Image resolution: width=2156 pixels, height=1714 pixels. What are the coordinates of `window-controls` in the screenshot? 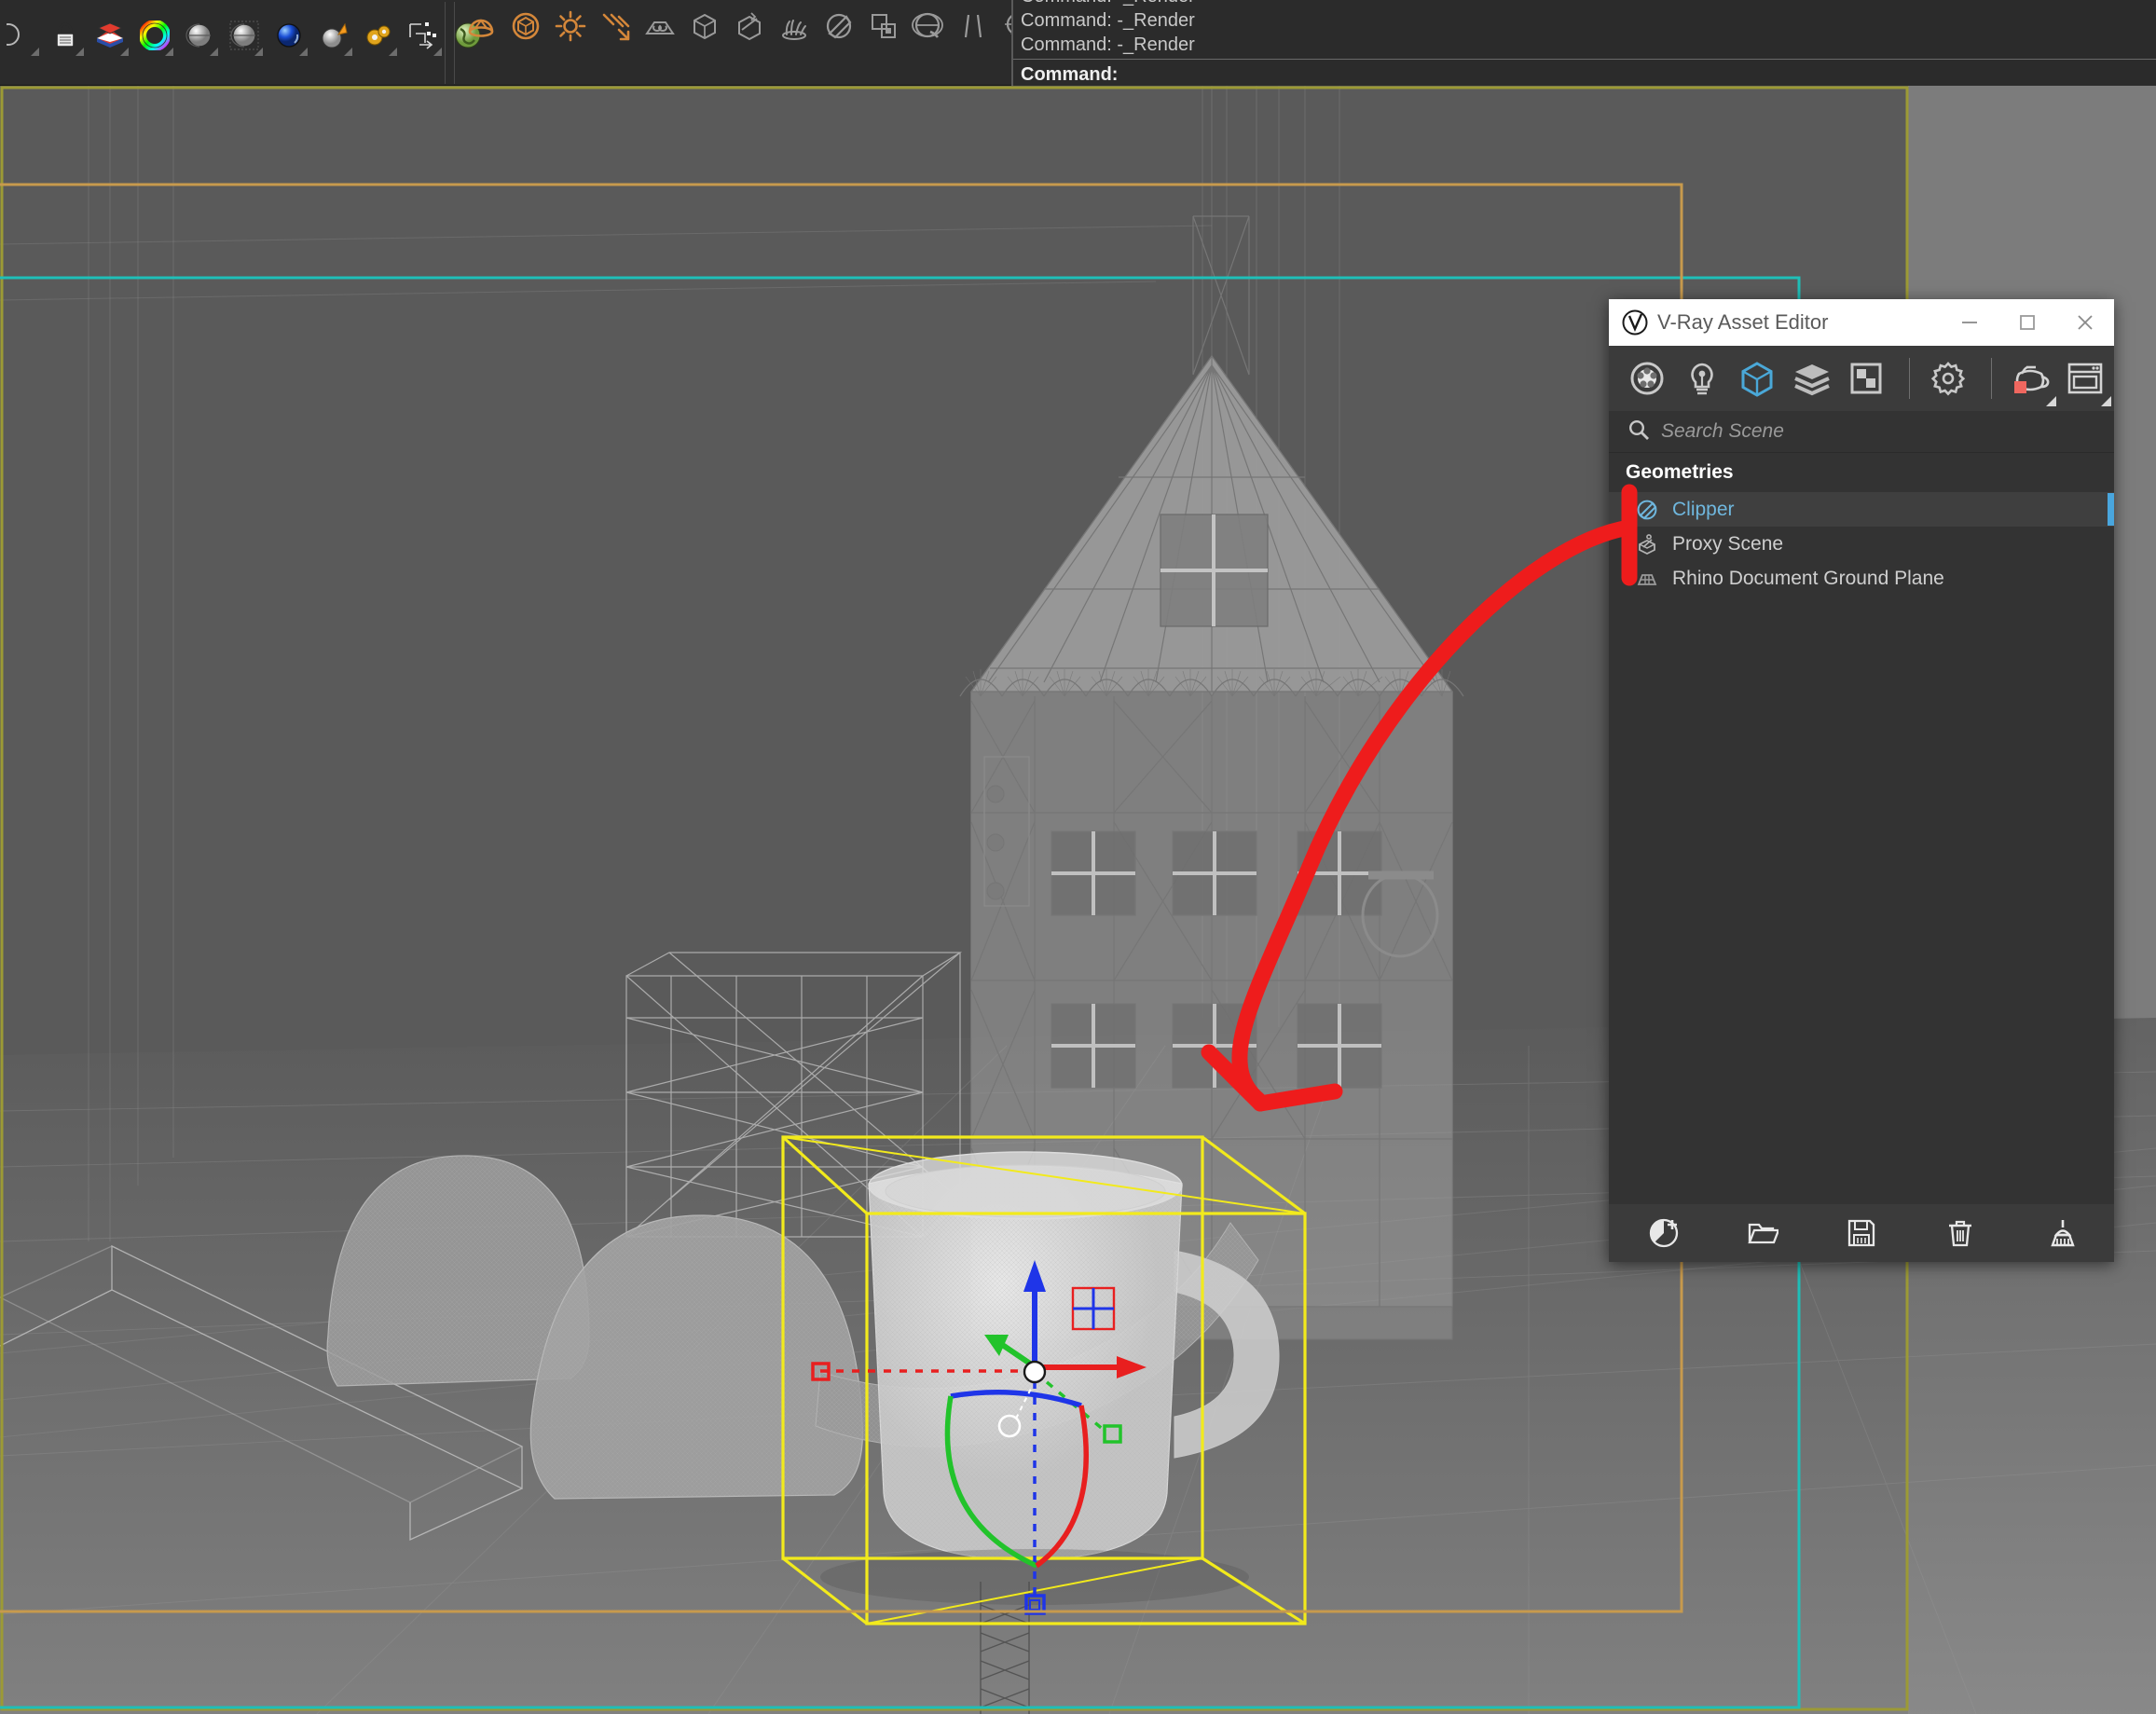 It's located at (2028, 322).